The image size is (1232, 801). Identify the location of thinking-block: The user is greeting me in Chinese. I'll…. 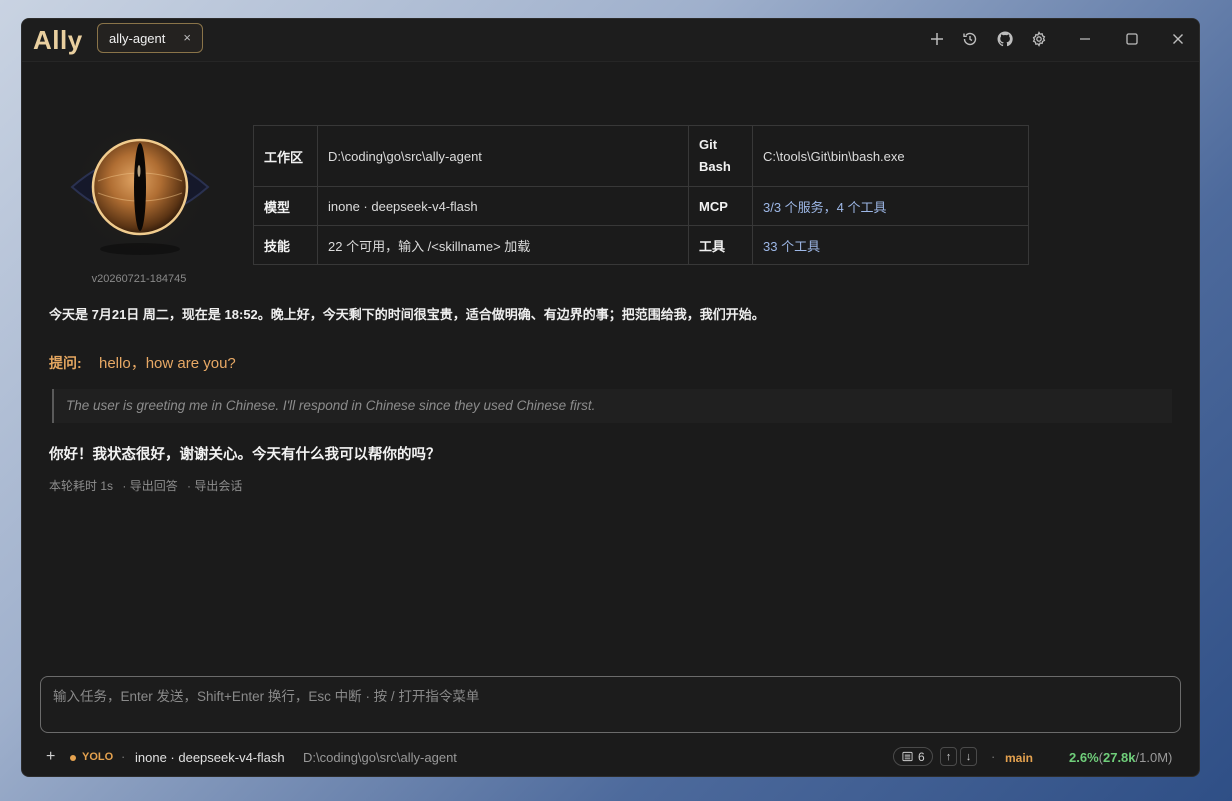
(612, 406).